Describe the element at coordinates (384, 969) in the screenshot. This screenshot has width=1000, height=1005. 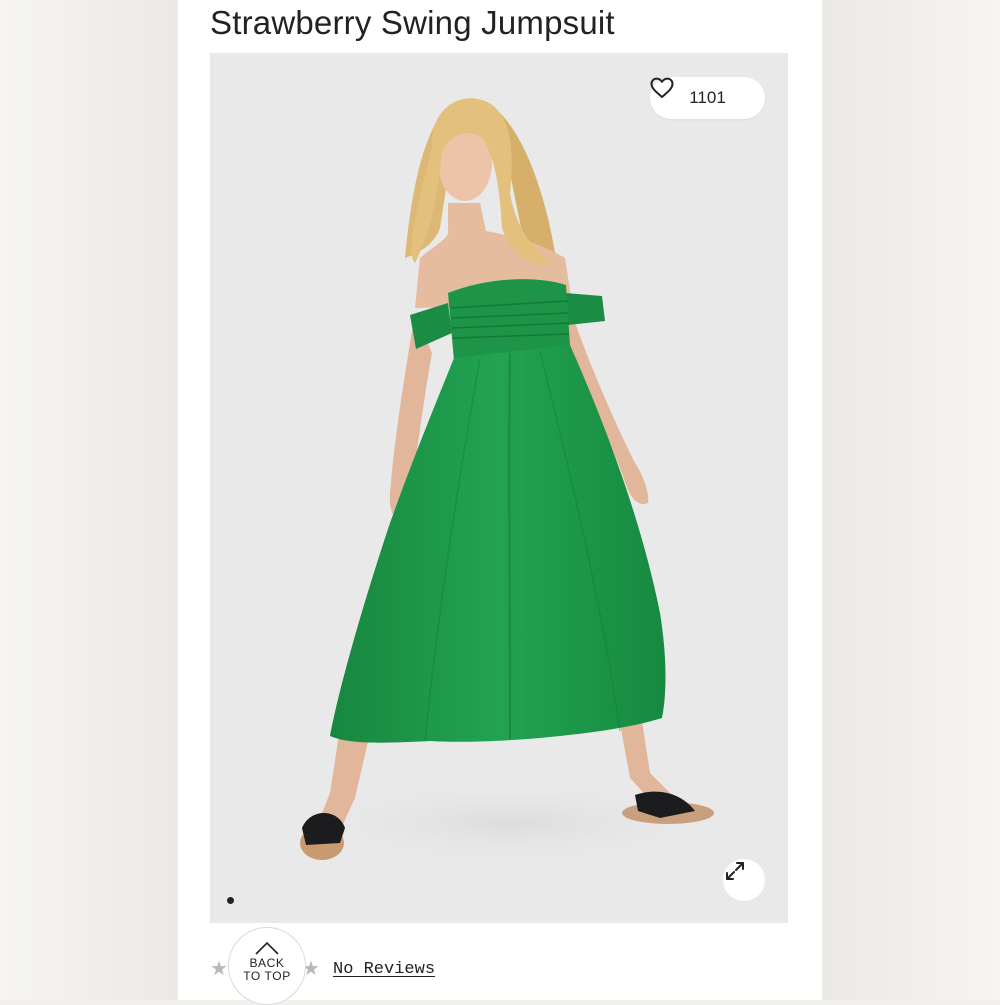
I see `reviews-link: No Reviews` at that location.